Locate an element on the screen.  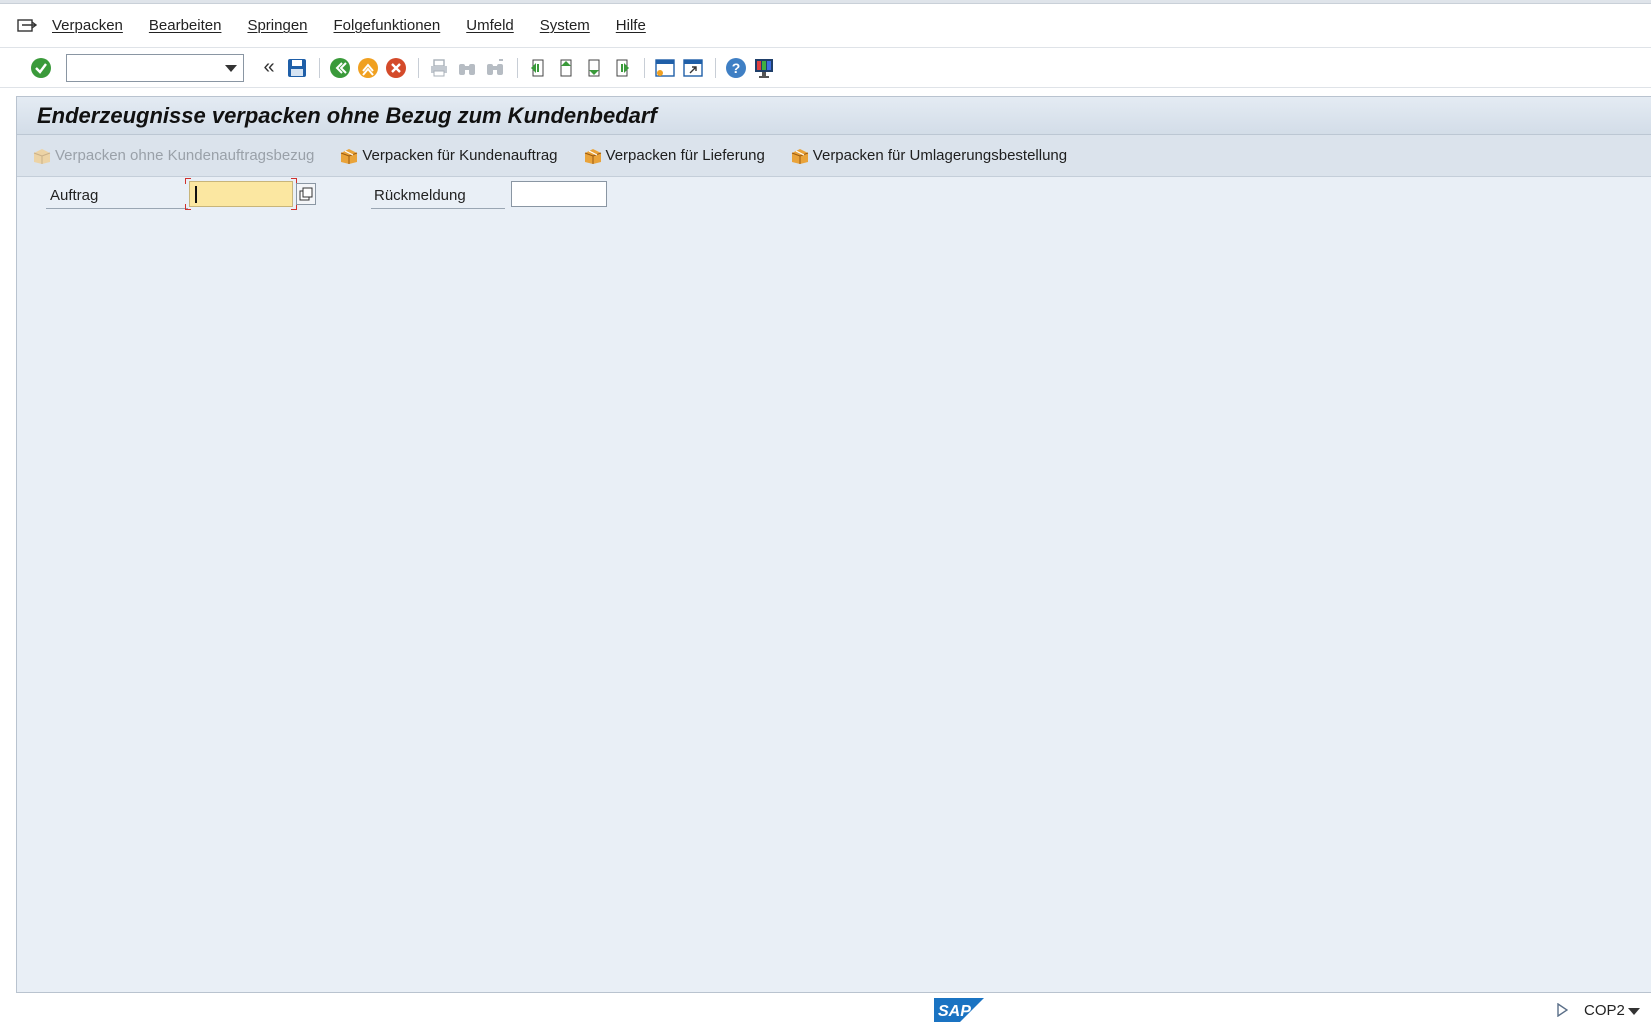
status-expand-icon is located at coordinates (1562, 1010).